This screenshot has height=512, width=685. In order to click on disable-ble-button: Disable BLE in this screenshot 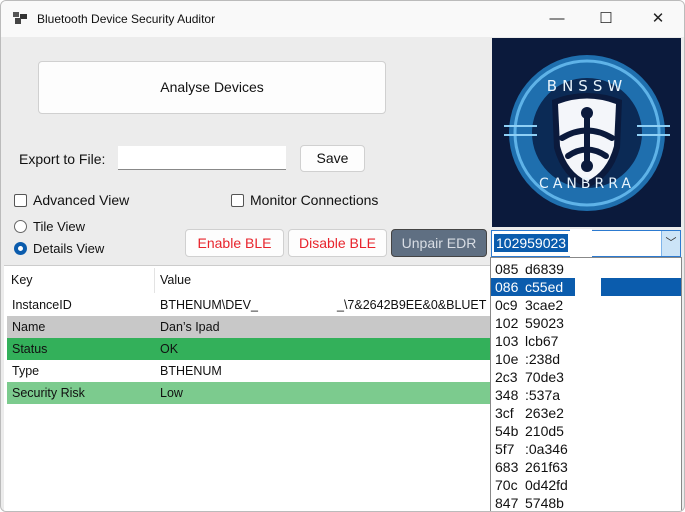, I will do `click(337, 243)`.